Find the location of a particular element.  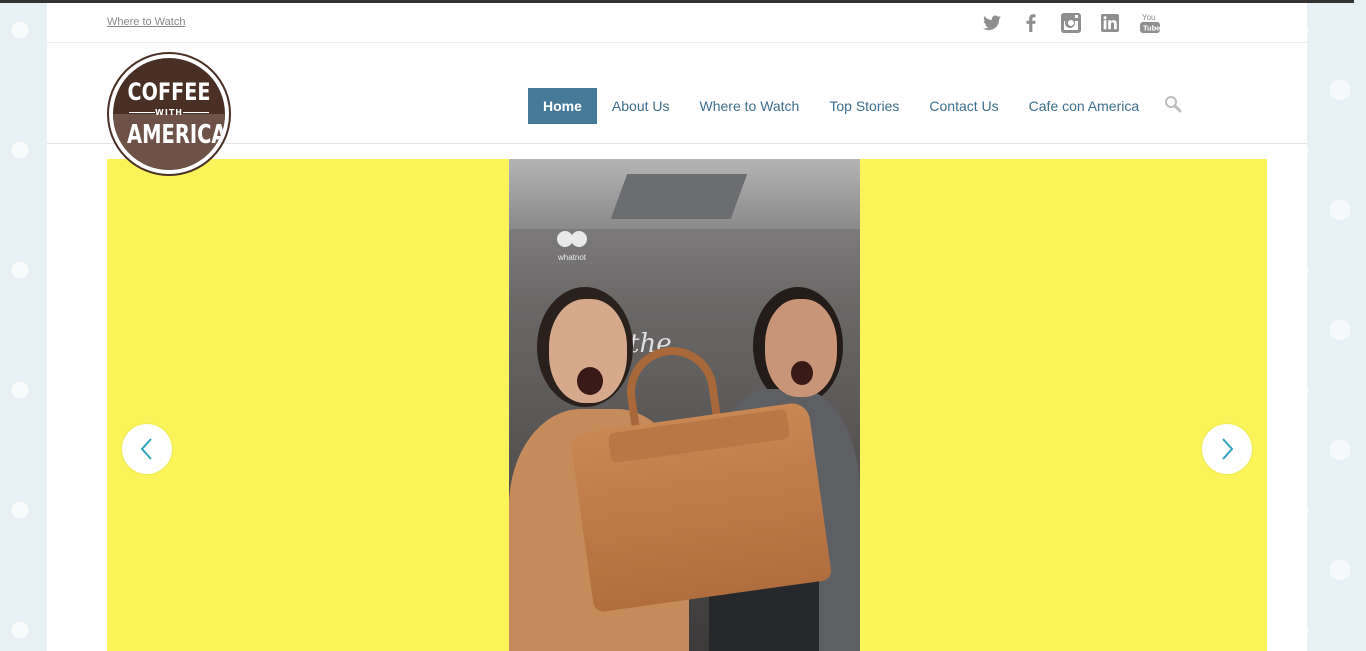

instagram-icon is located at coordinates (1071, 23).